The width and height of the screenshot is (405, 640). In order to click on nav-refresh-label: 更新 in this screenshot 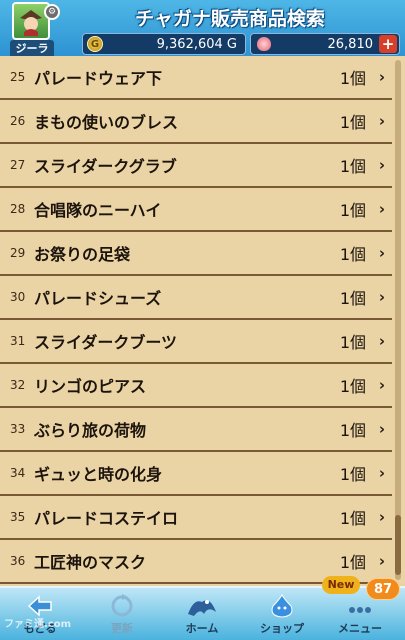, I will do `click(122, 628)`.